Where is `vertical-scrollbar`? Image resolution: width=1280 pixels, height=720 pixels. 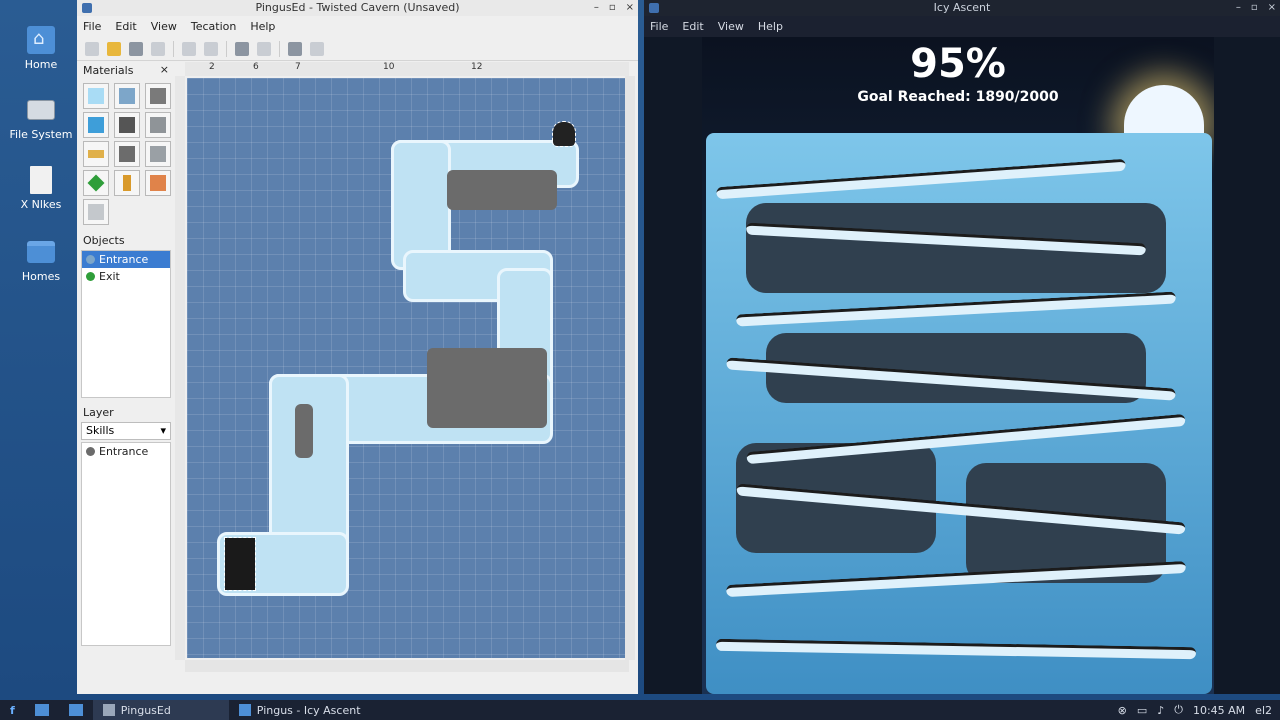 vertical-scrollbar is located at coordinates (630, 368).